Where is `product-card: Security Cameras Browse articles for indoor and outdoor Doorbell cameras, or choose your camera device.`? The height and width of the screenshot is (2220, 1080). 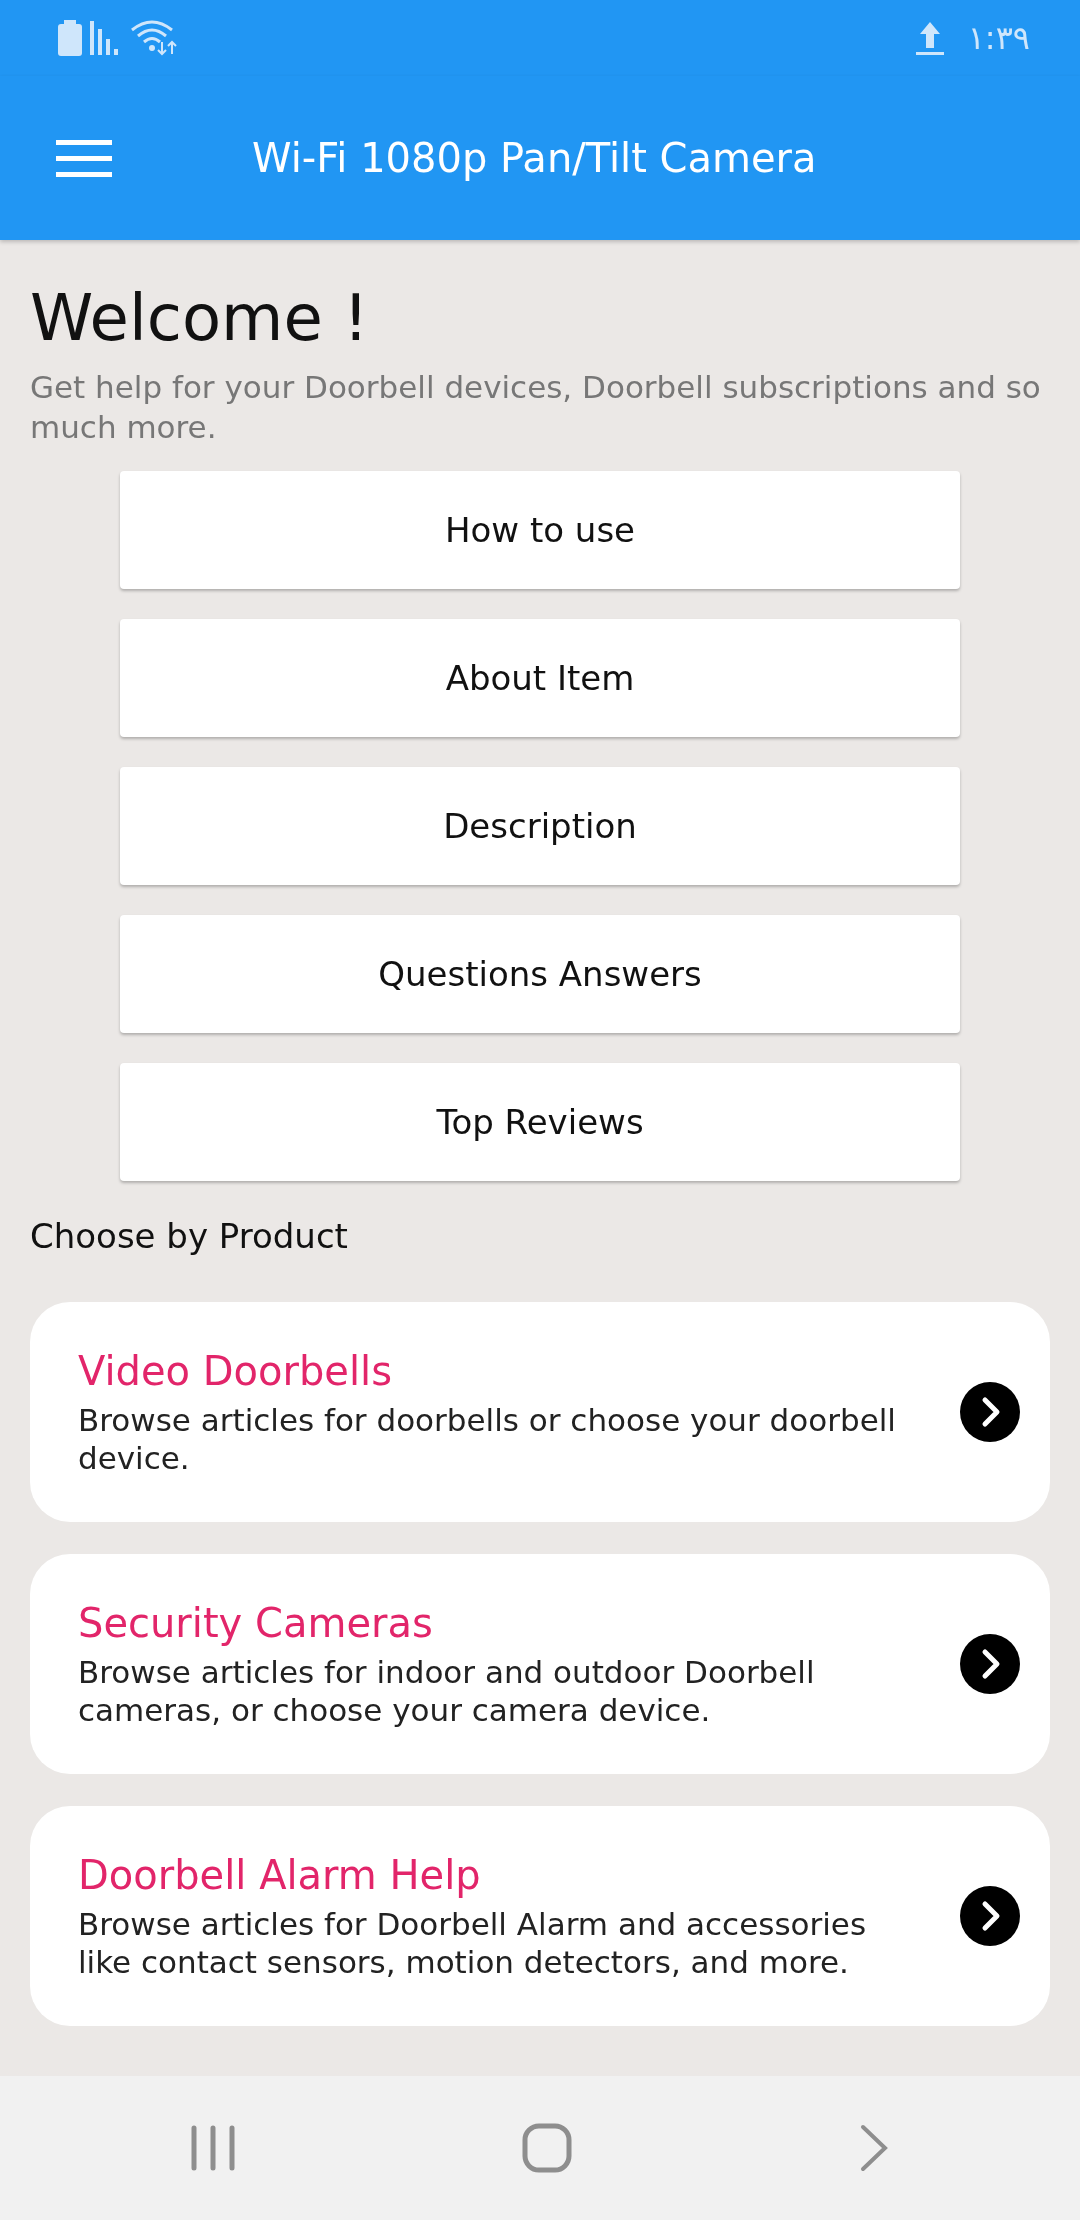
product-card: Security Cameras Browse articles for indoor and outdoor Doorbell cameras, or choose your camera device. is located at coordinates (540, 1664).